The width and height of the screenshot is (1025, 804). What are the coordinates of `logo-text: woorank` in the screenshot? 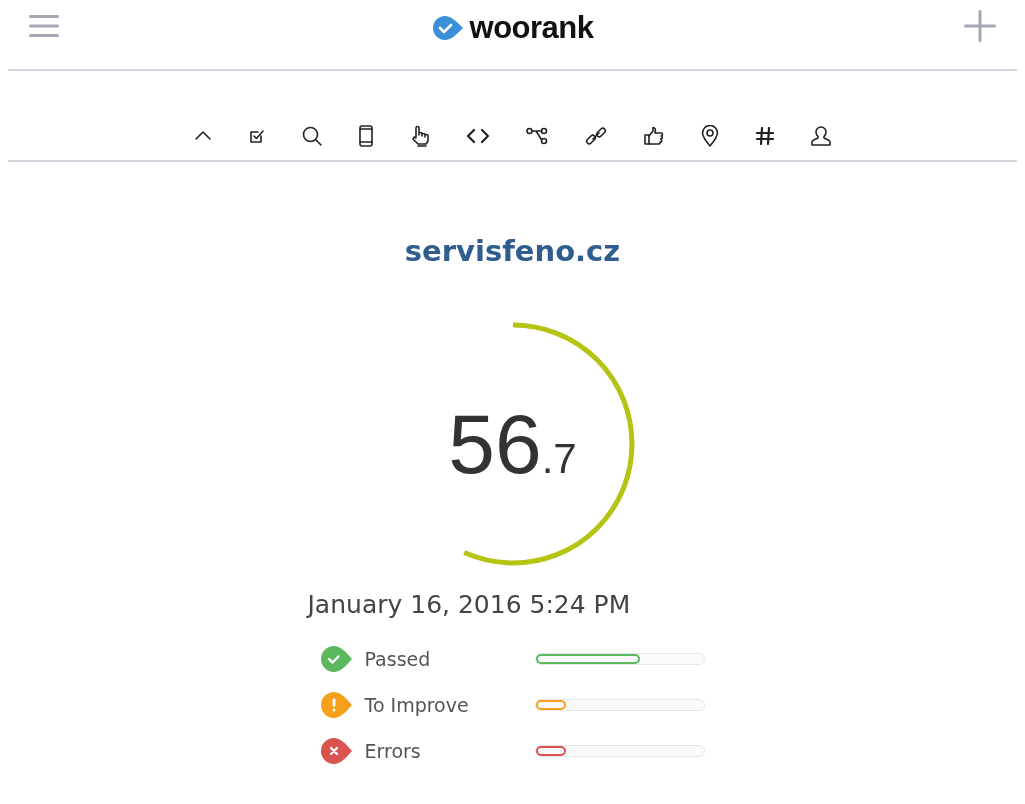 It's located at (531, 28).